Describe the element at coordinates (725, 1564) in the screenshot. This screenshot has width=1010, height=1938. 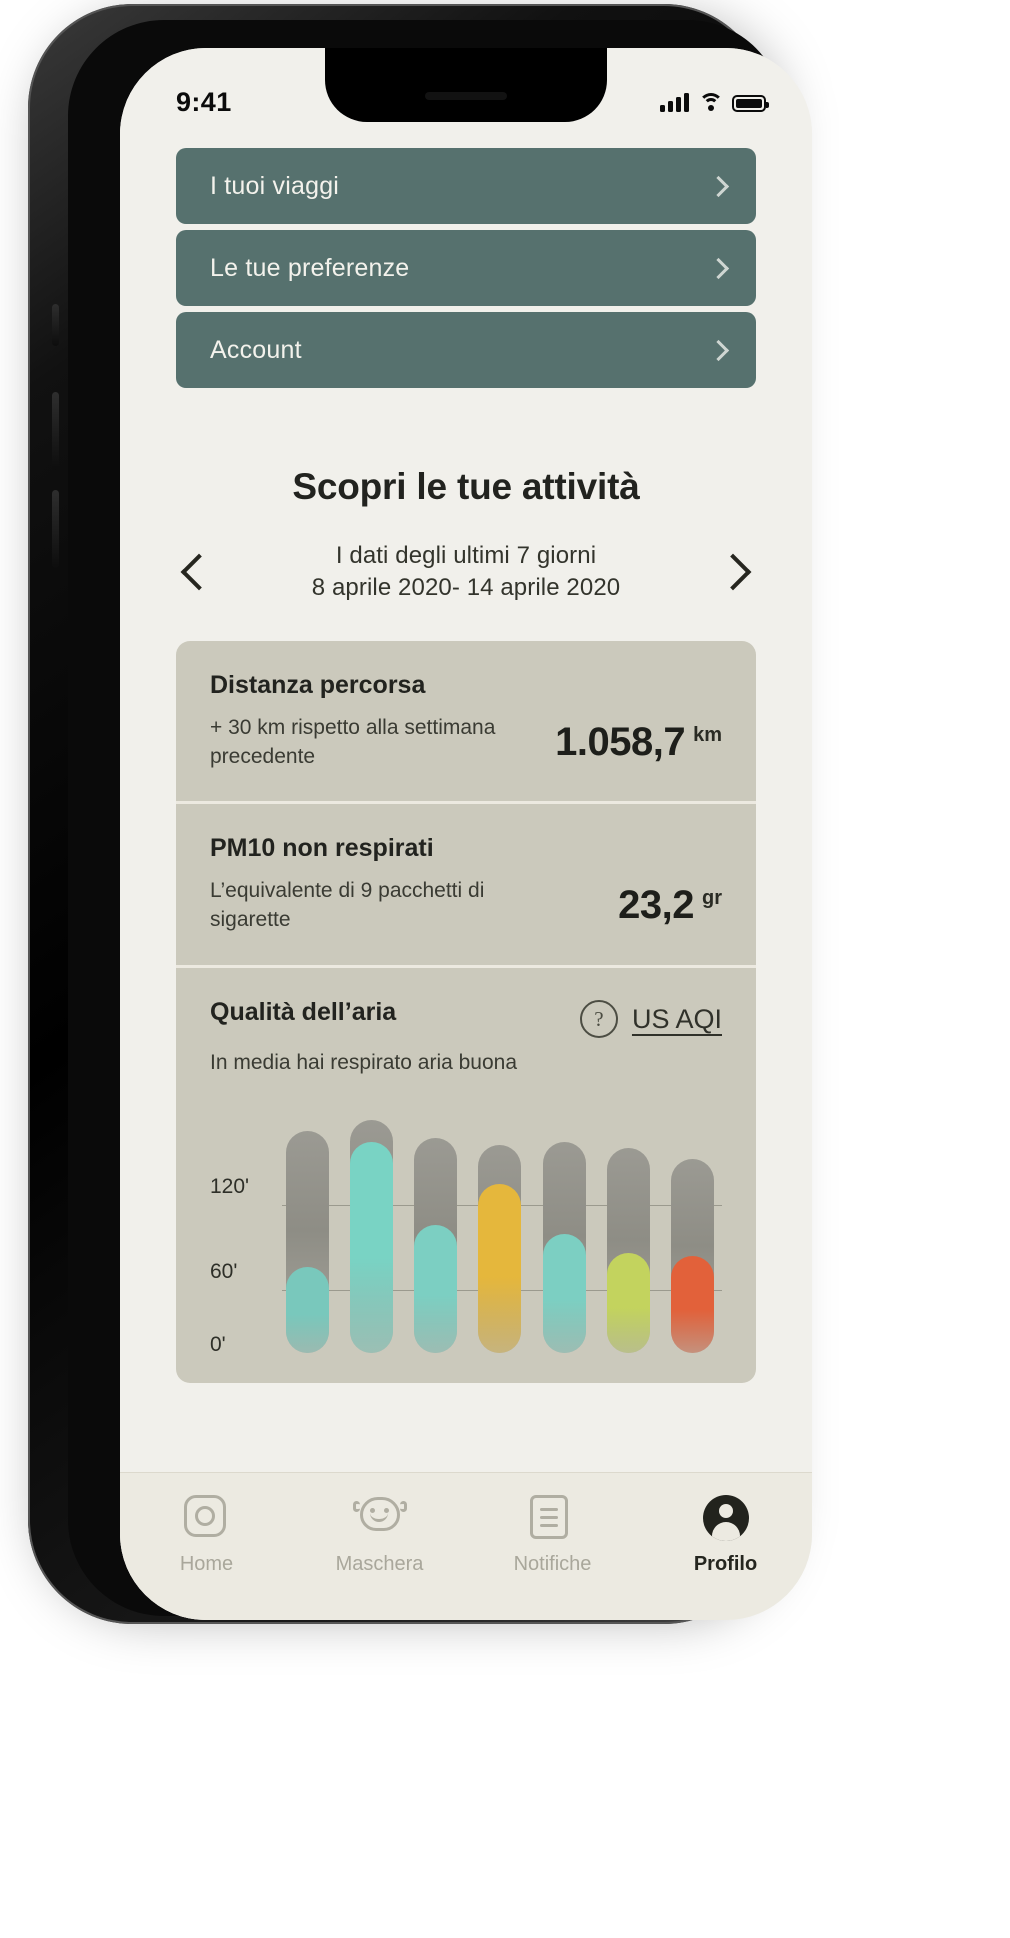
I see `nav-label: Profilo` at that location.